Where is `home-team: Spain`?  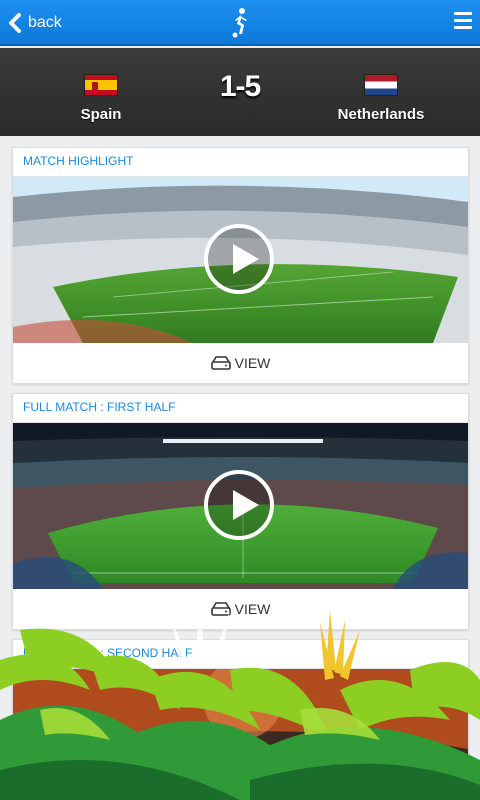 home-team: Spain is located at coordinates (101, 98).